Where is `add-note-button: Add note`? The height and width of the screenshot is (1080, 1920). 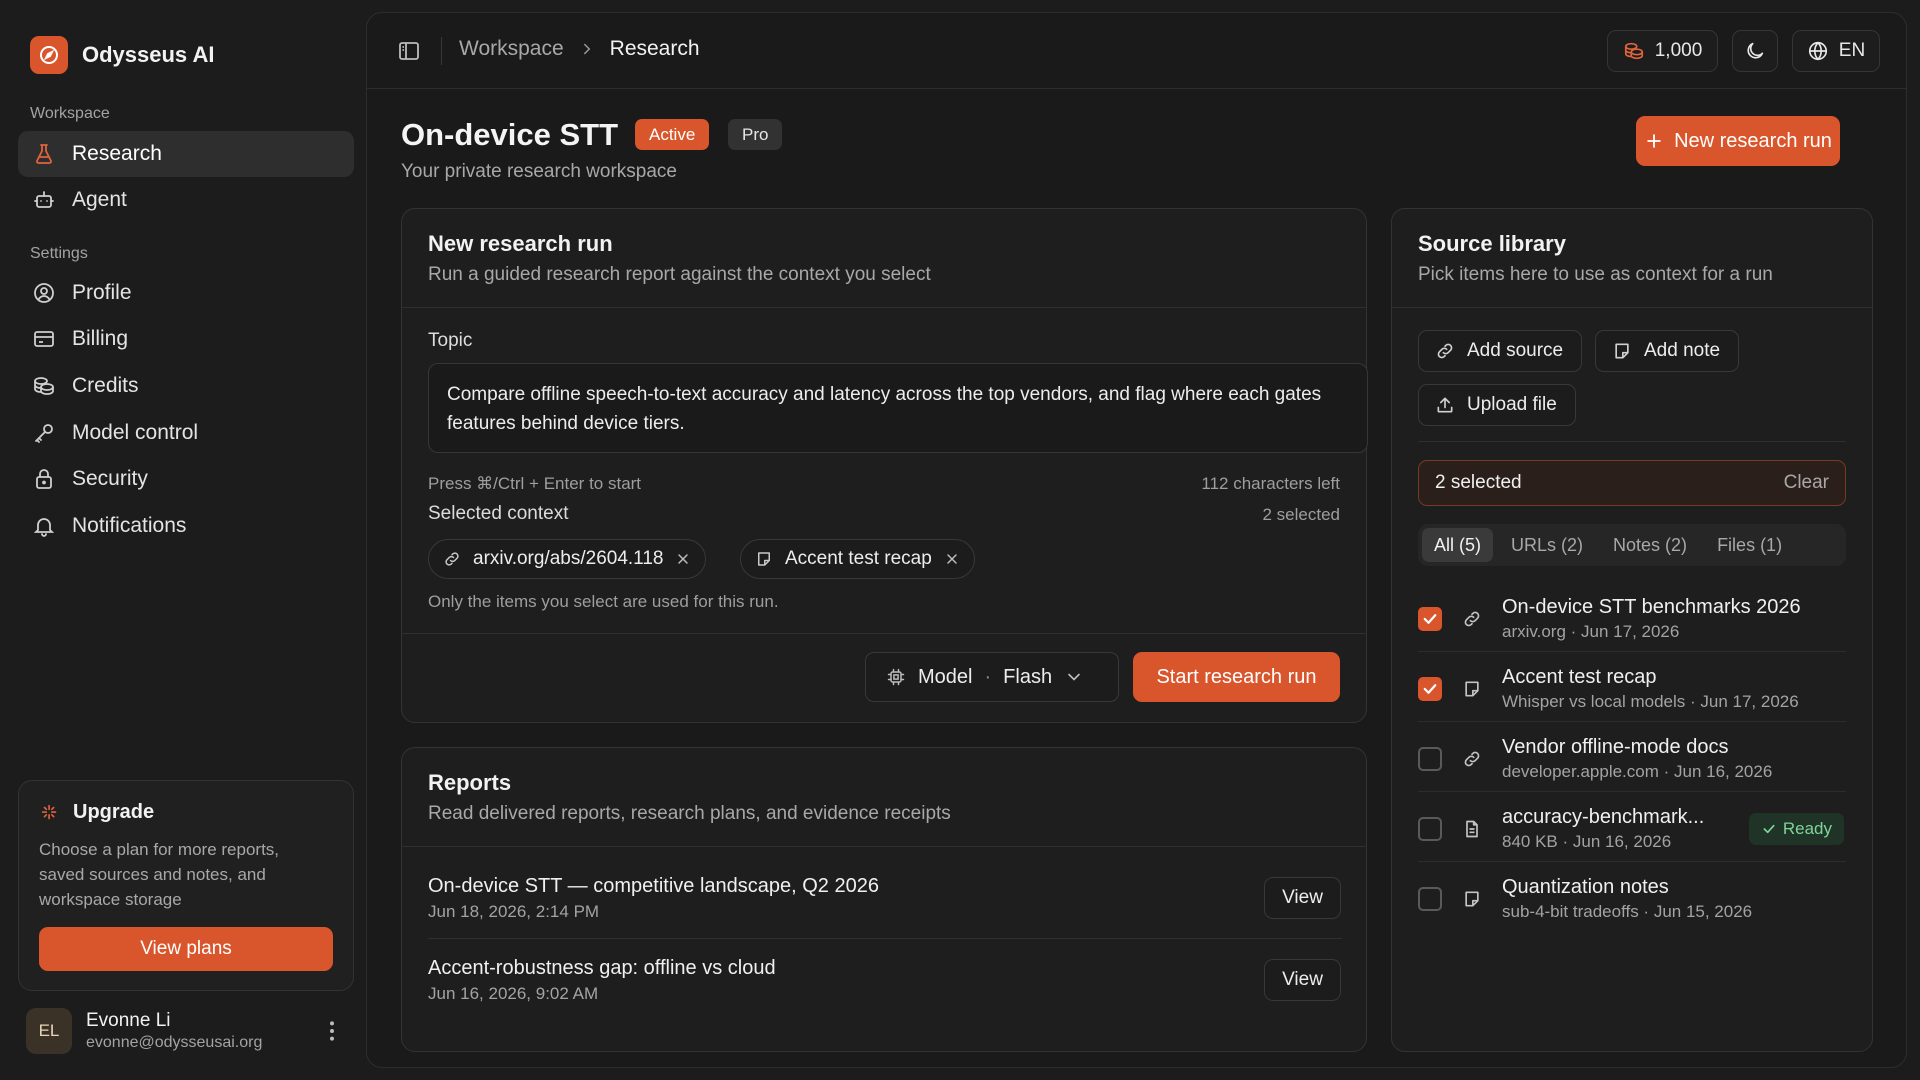 add-note-button: Add note is located at coordinates (1667, 351).